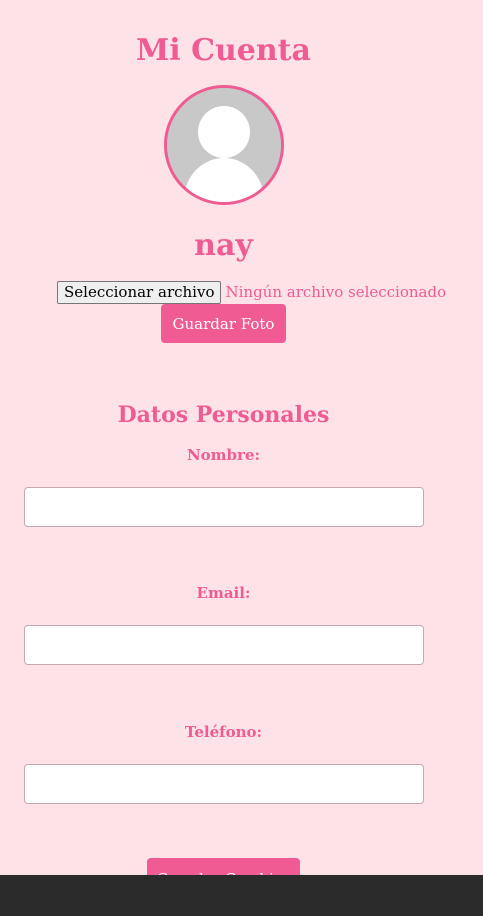 This screenshot has height=916, width=483. What do you see at coordinates (224, 784) in the screenshot?
I see `telefono-input` at bounding box center [224, 784].